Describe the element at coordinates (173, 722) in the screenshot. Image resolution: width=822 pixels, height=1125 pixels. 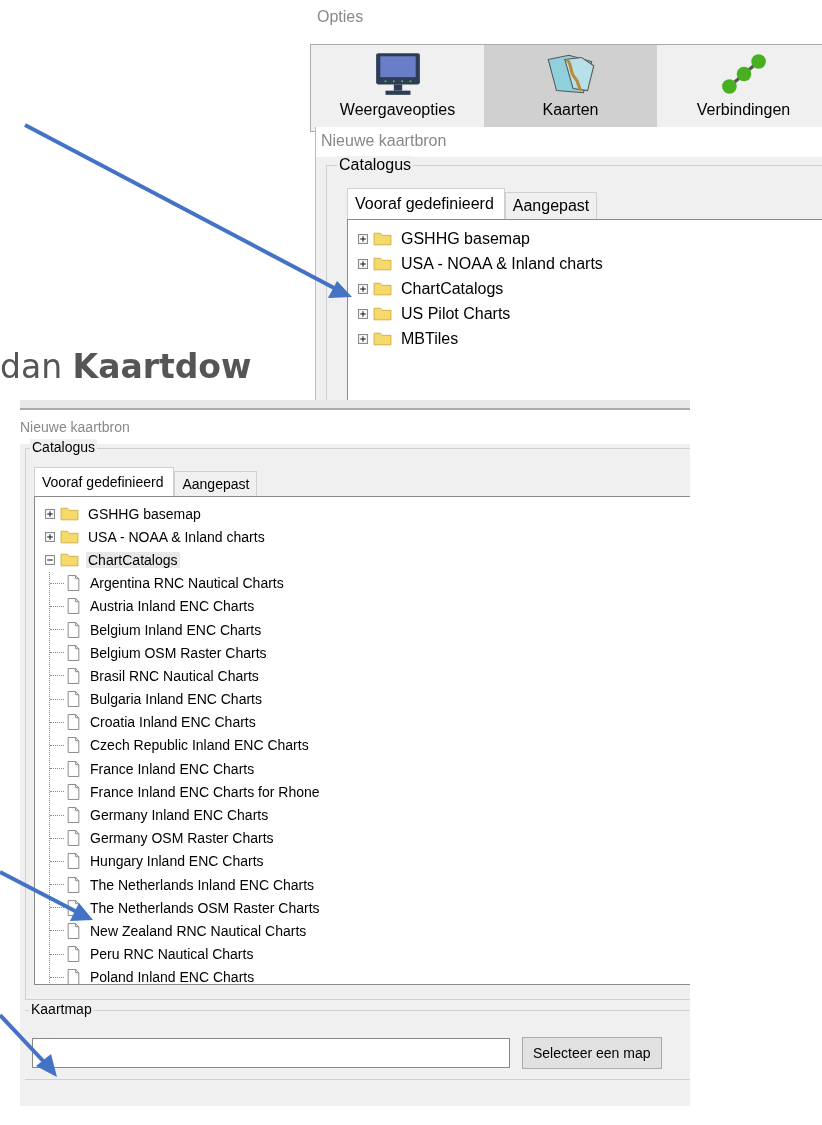
I see `tree-item: Croatia Inland ENC Charts` at that location.